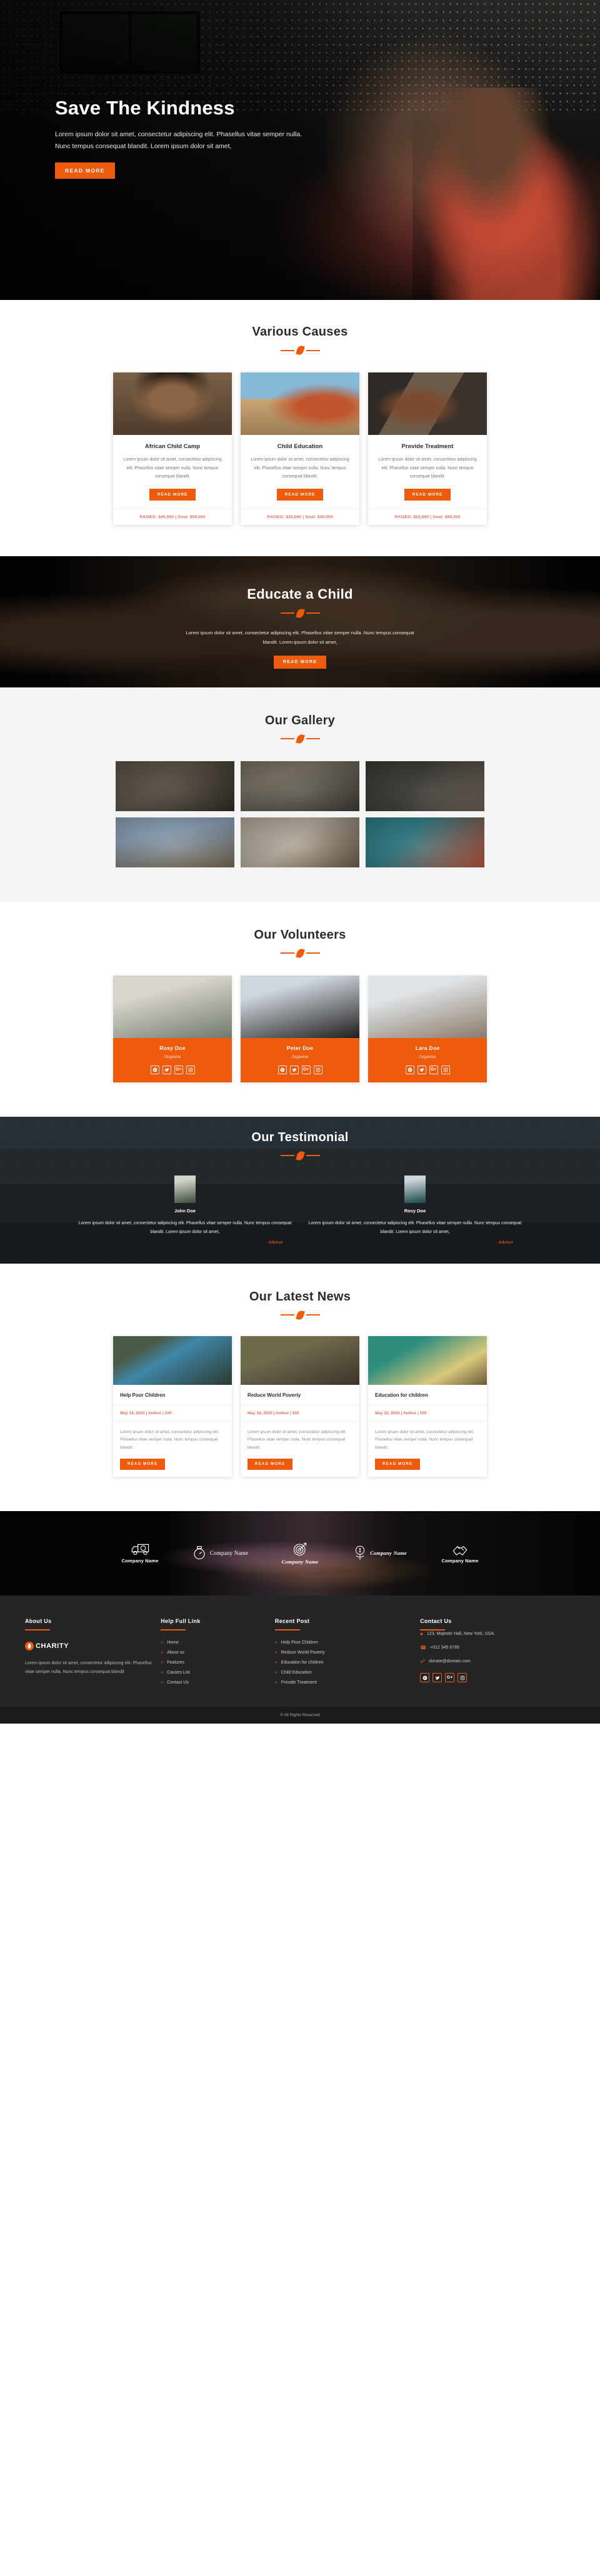 The height and width of the screenshot is (2576, 600). What do you see at coordinates (300, 1069) in the screenshot?
I see `volunteer-social-links: G+` at bounding box center [300, 1069].